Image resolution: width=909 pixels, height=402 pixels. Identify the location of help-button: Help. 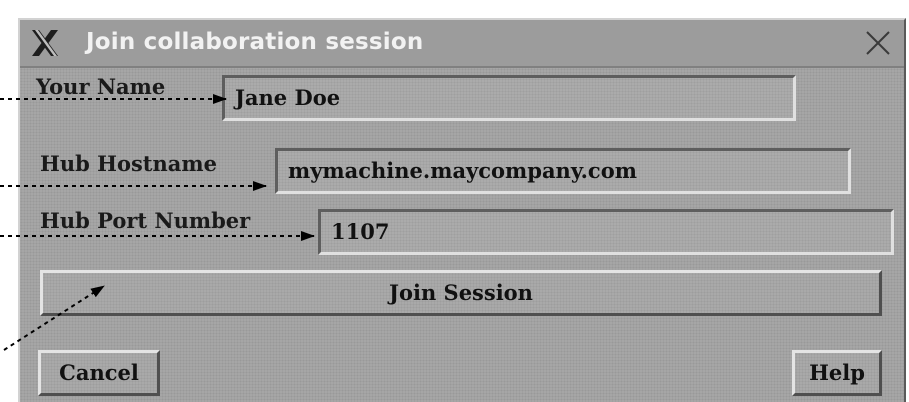
(837, 373).